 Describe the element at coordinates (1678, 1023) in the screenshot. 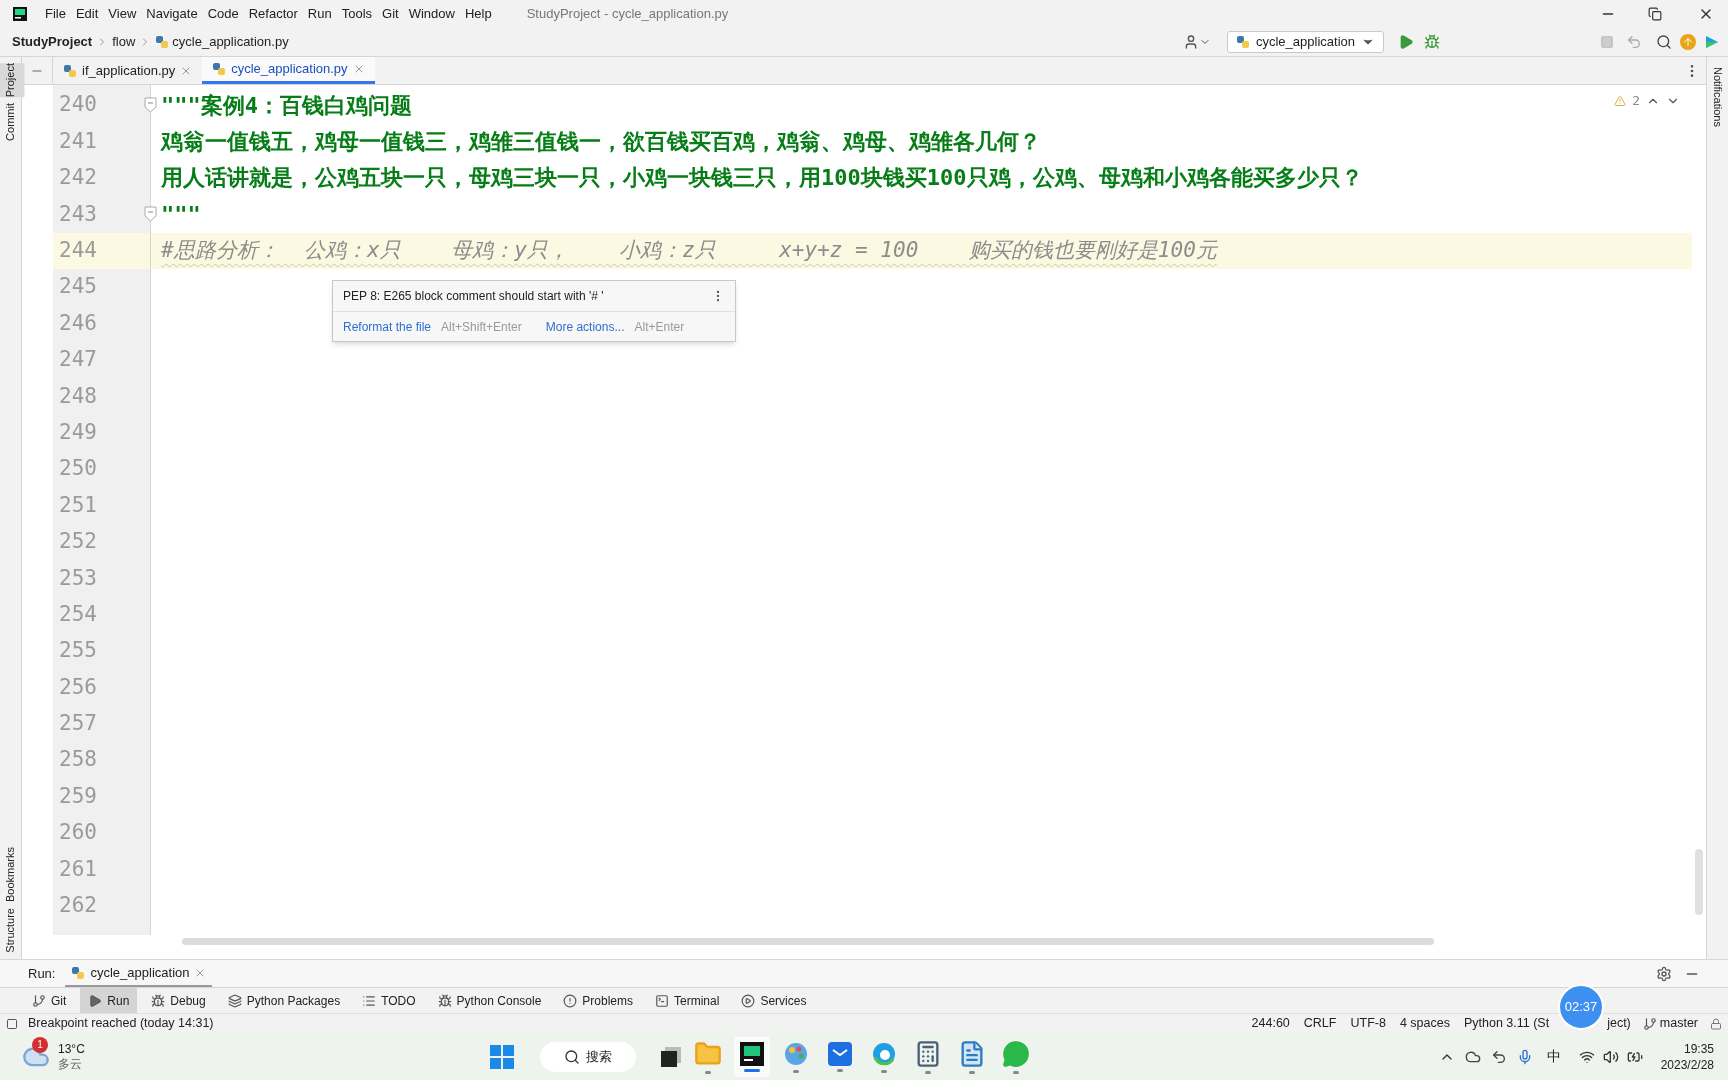

I see `status-item: master` at that location.